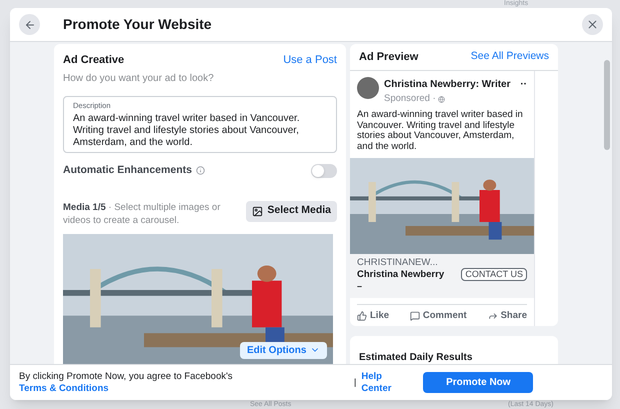 Image resolution: width=620 pixels, height=409 pixels. What do you see at coordinates (400, 274) in the screenshot?
I see `link-title: Christina Newberry` at bounding box center [400, 274].